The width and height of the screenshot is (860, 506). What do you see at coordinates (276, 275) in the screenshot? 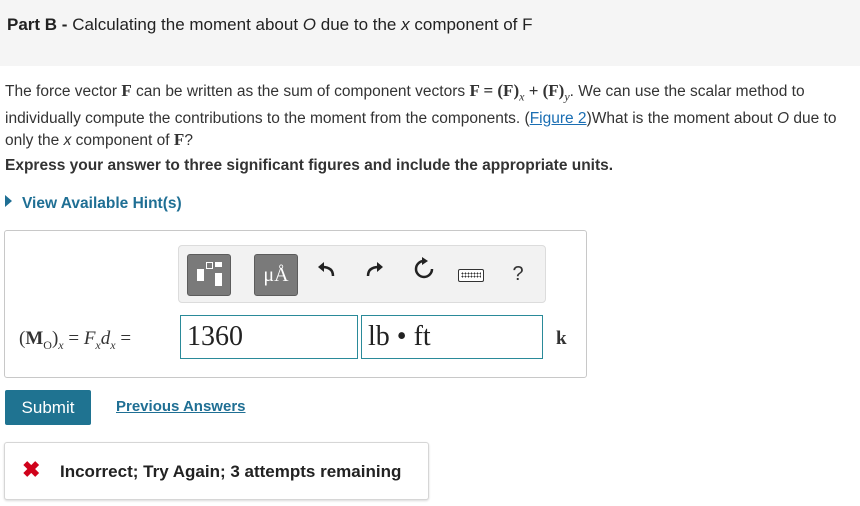
I see `units-button: μÅ` at bounding box center [276, 275].